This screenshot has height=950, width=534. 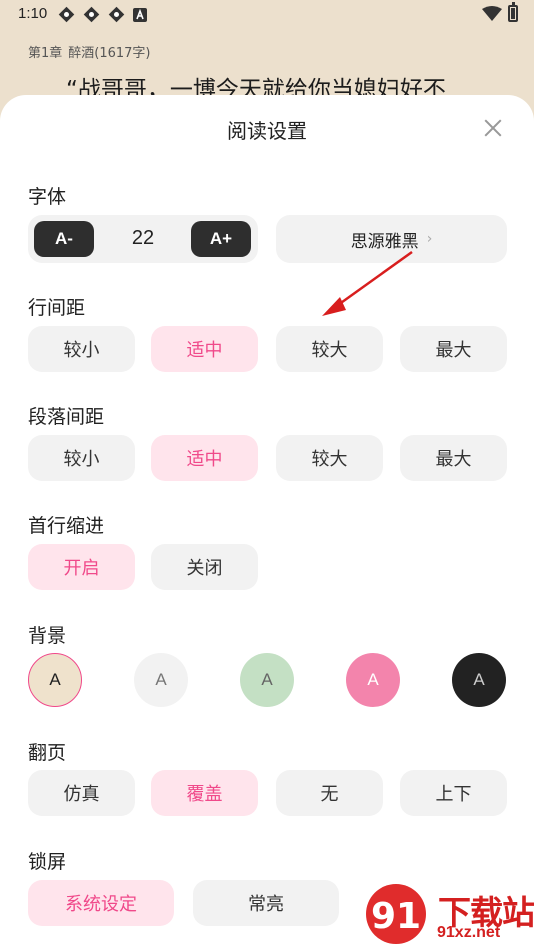 I want to click on page-turn-option: 仿真, so click(x=81, y=793).